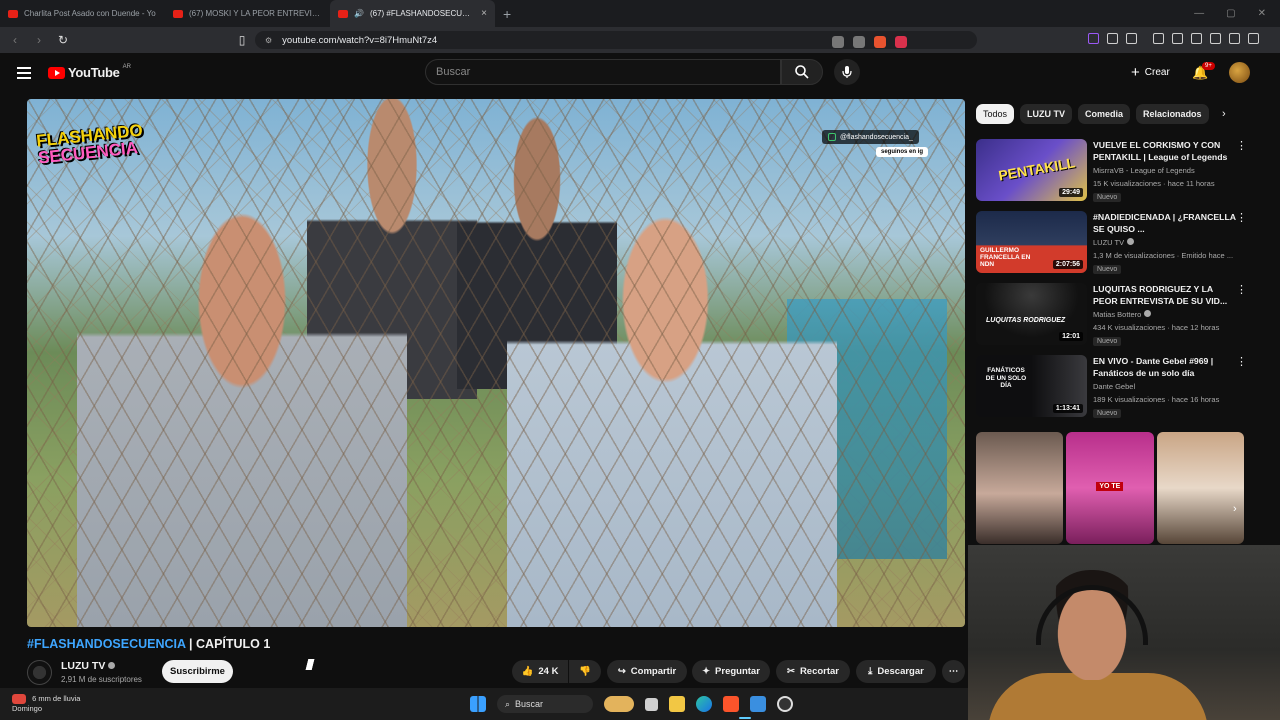 This screenshot has height=720, width=1280. What do you see at coordinates (1026, 320) in the screenshot?
I see `thumbnail-text: LUQUITAS RODRIGUEZ` at bounding box center [1026, 320].